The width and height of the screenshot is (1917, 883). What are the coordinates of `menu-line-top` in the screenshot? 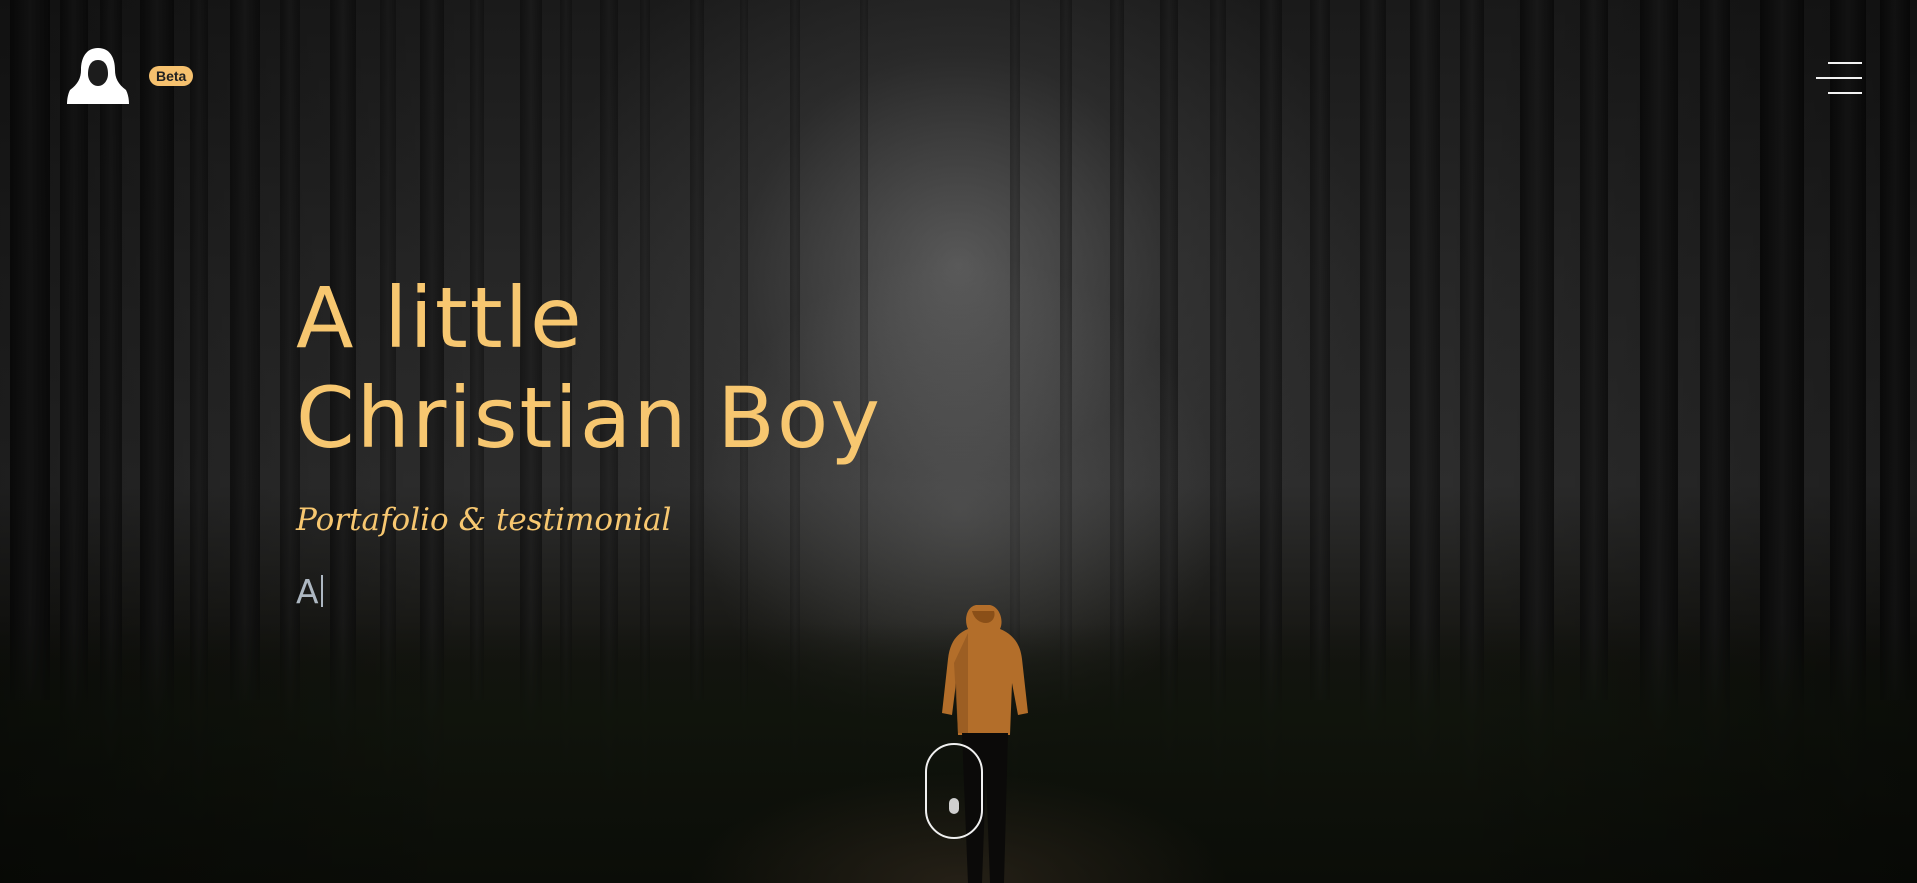 It's located at (1845, 63).